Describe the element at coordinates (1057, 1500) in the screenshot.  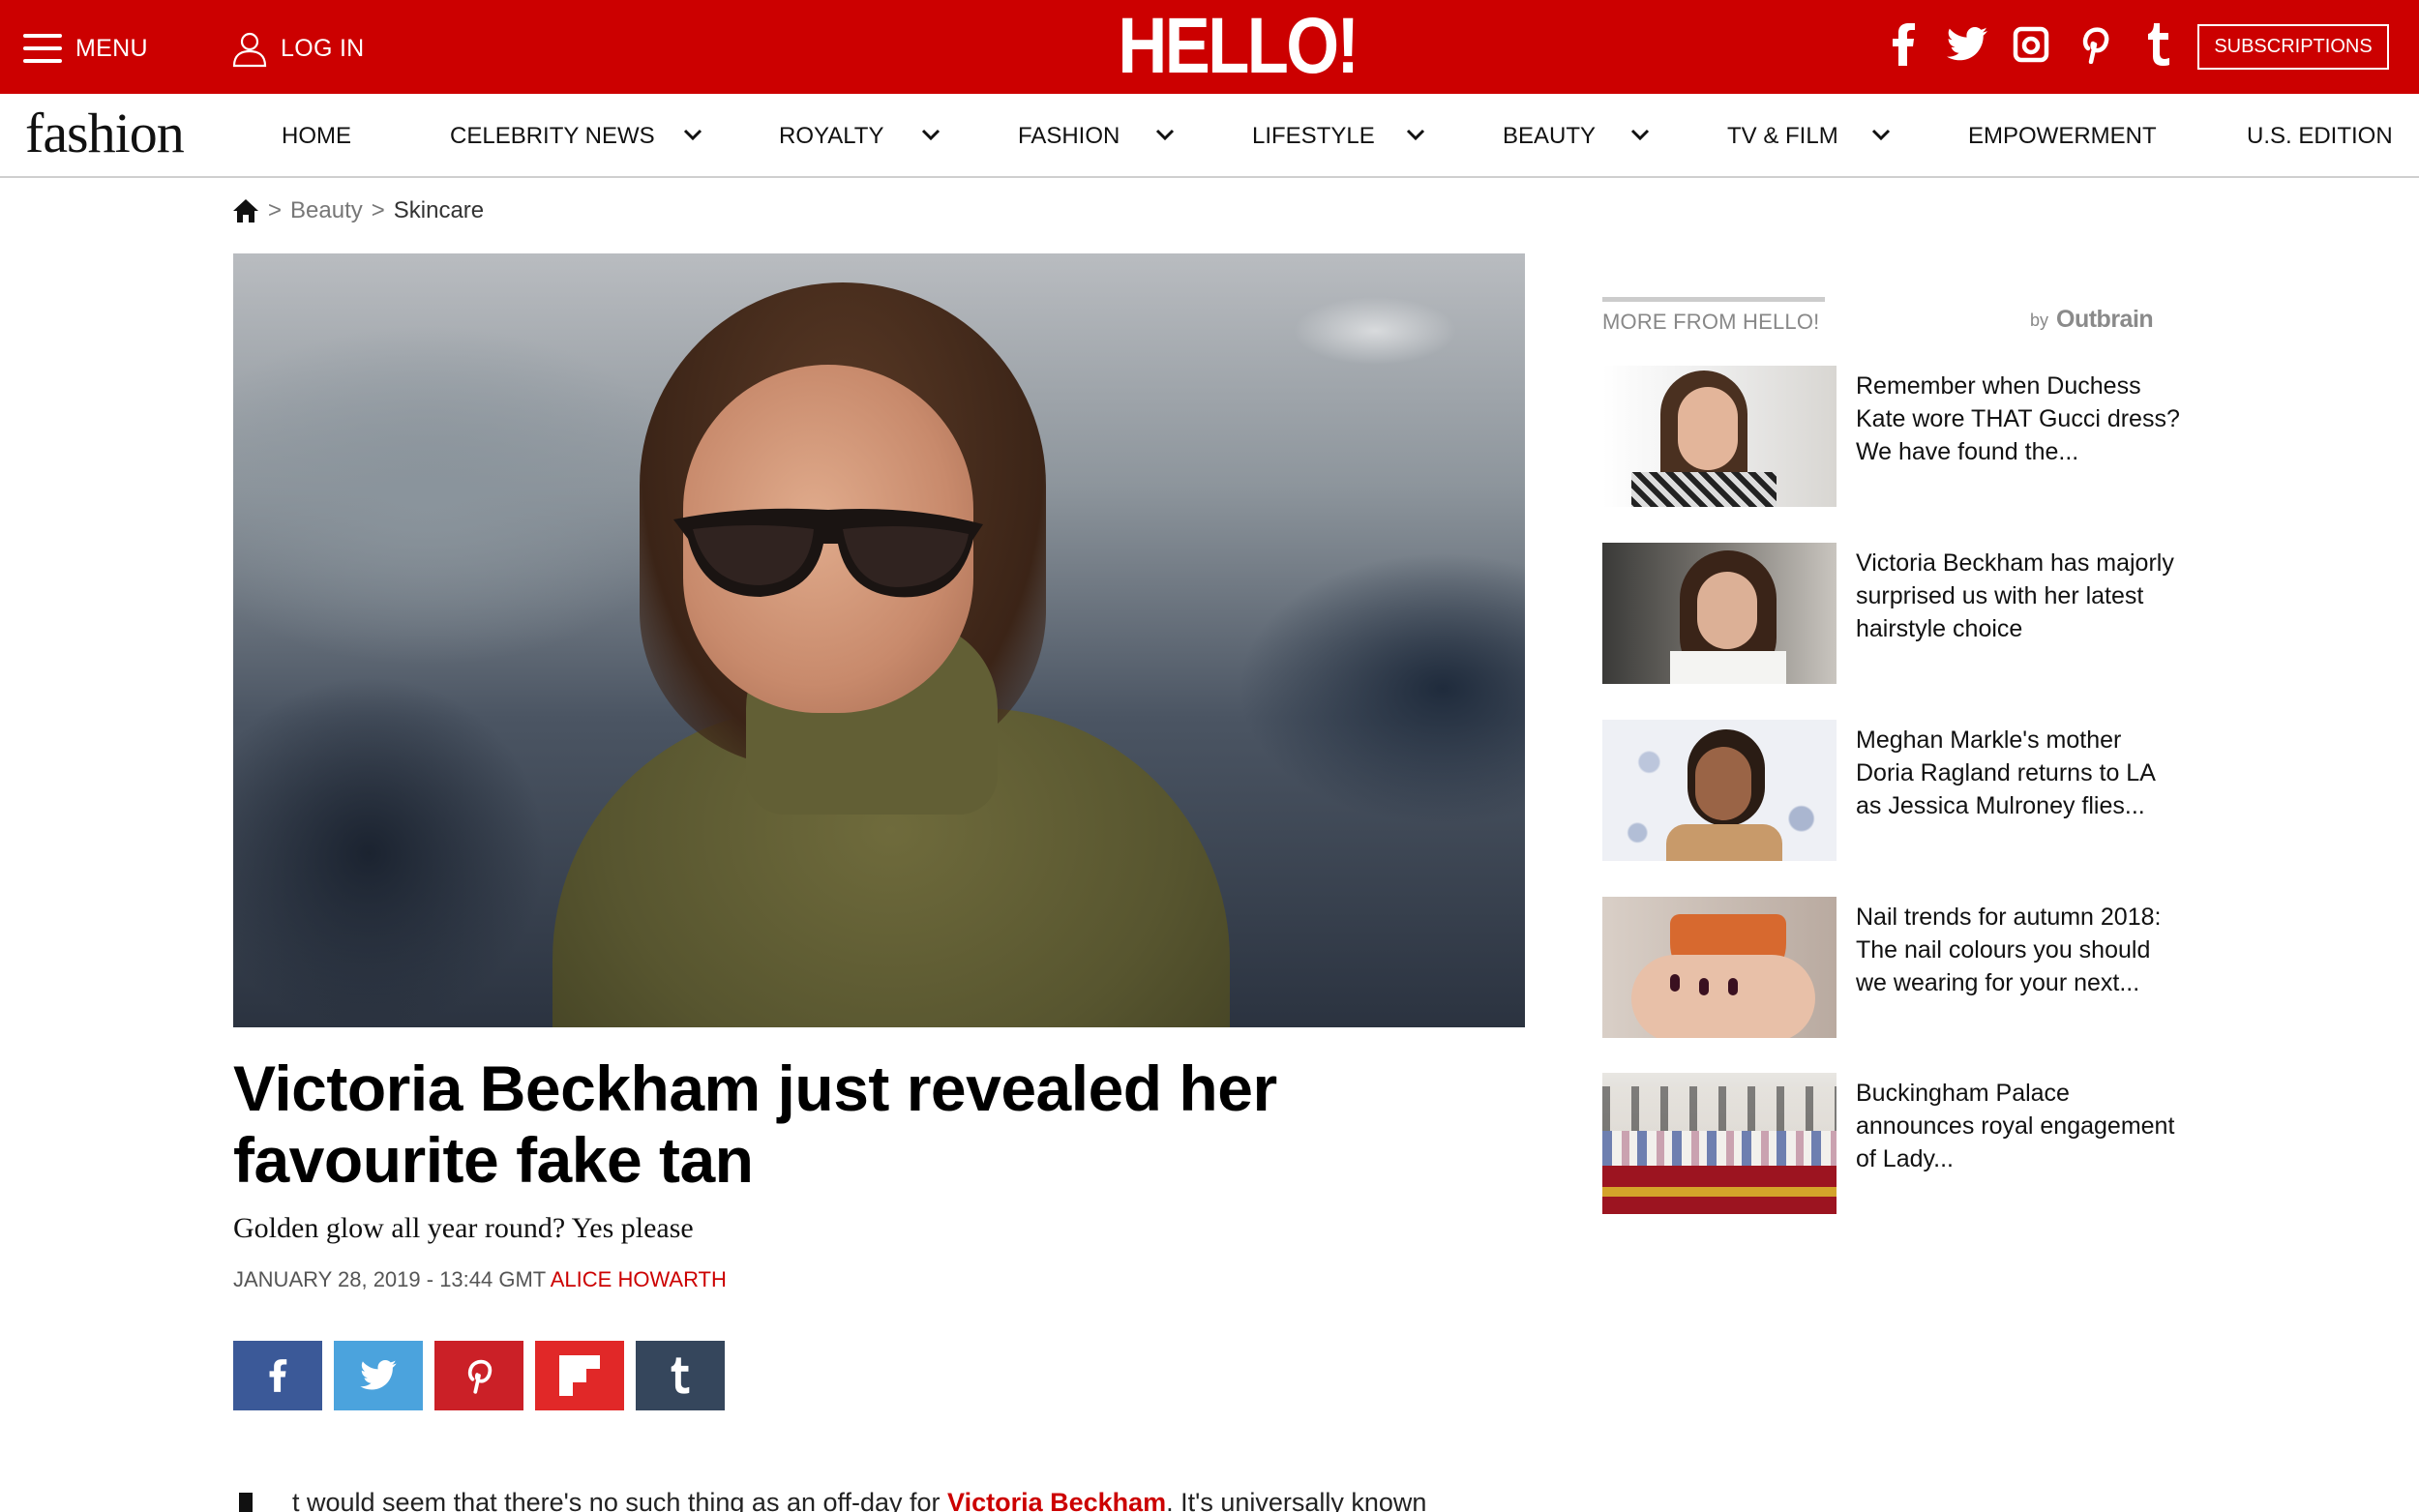
I see `victoria-beckham-link: Victoria Beckham` at that location.